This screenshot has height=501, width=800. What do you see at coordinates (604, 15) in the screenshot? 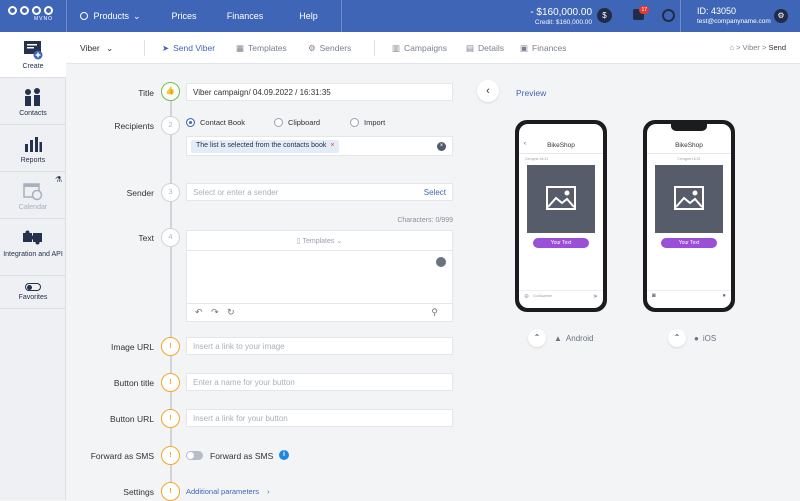
I see `coin-icon: $` at bounding box center [604, 15].